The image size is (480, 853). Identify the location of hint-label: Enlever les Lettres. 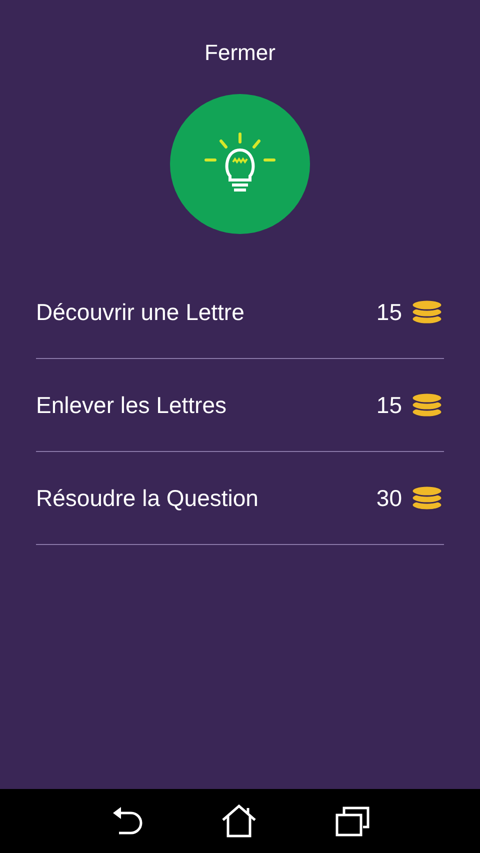
(132, 405).